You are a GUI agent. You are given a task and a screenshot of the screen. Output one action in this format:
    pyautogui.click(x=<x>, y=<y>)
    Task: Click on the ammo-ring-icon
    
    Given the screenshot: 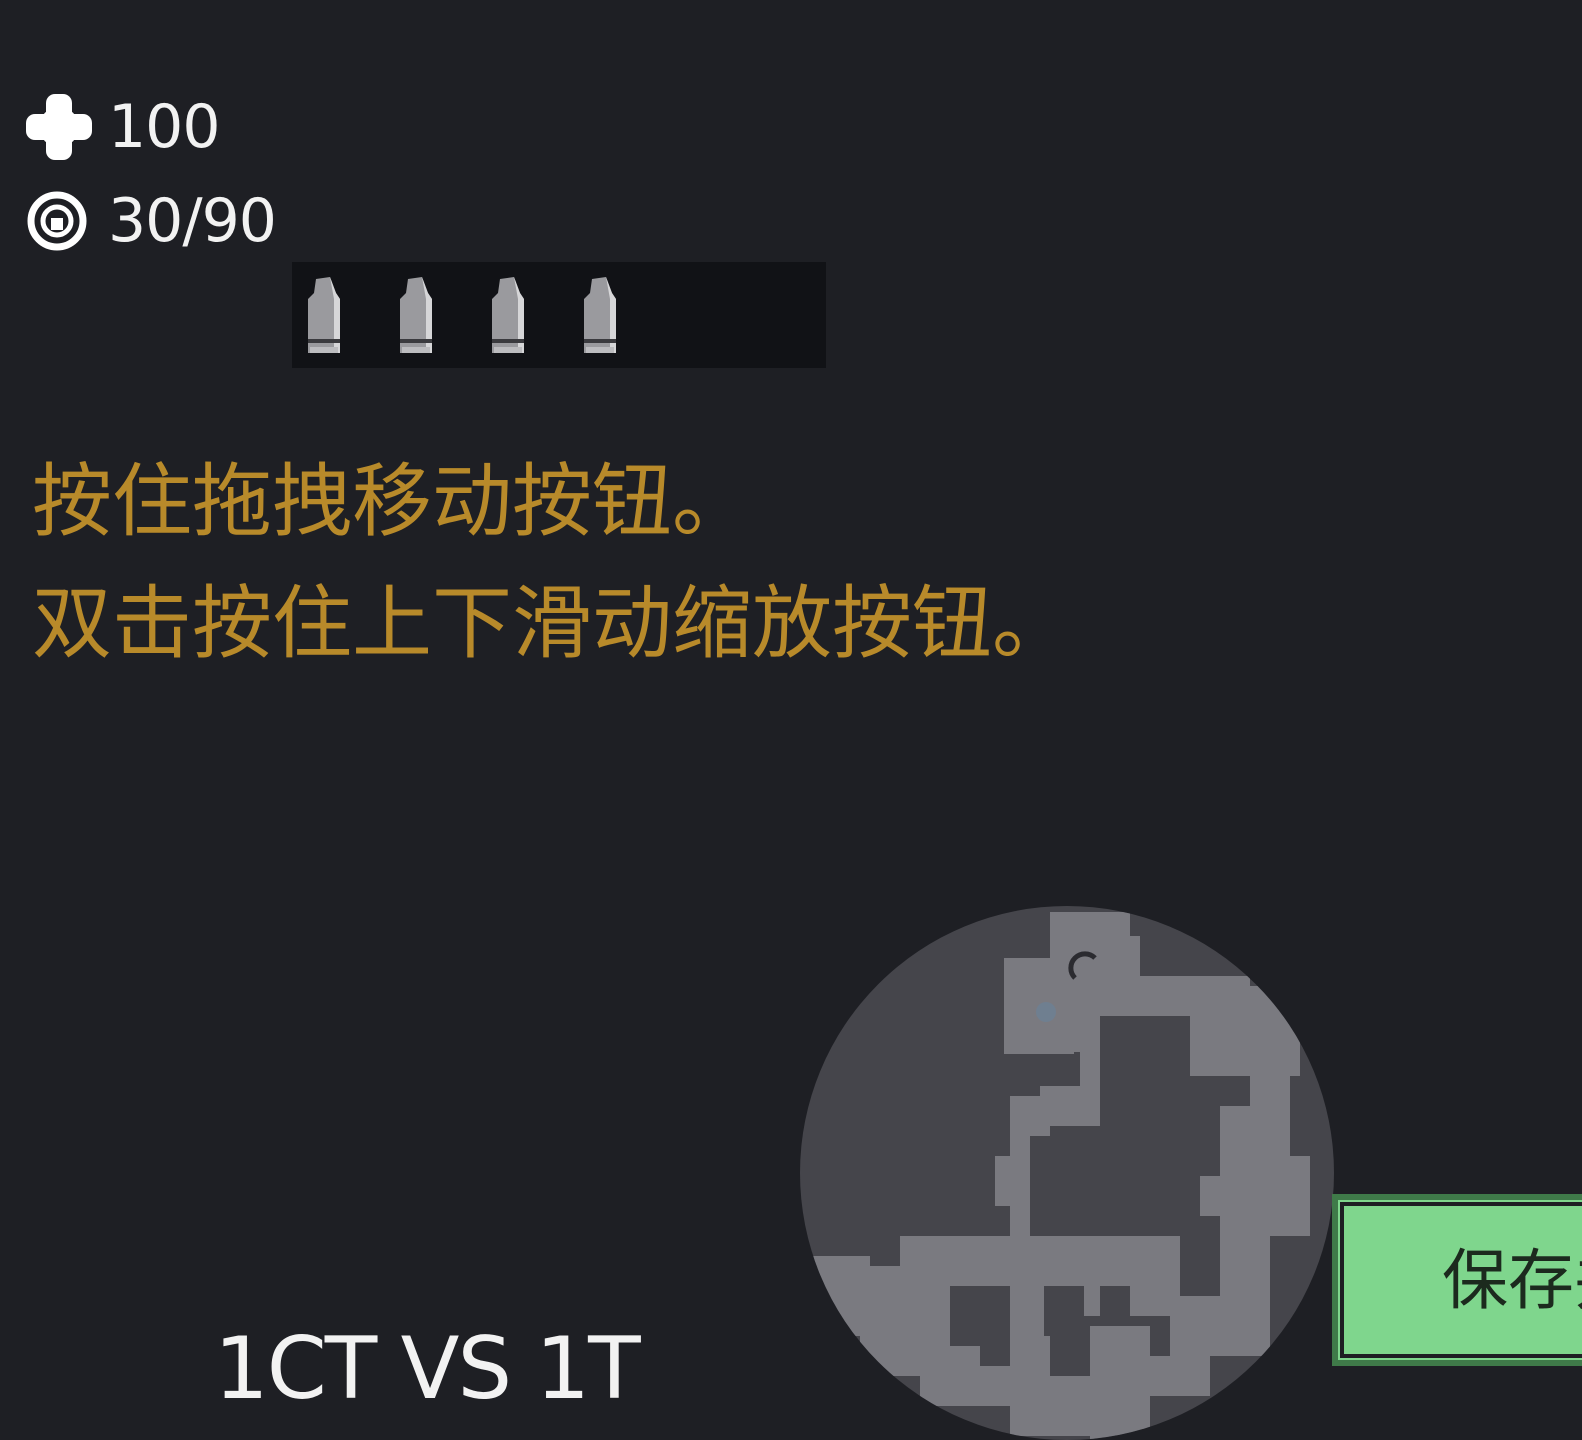 What is the action you would take?
    pyautogui.click(x=59, y=221)
    